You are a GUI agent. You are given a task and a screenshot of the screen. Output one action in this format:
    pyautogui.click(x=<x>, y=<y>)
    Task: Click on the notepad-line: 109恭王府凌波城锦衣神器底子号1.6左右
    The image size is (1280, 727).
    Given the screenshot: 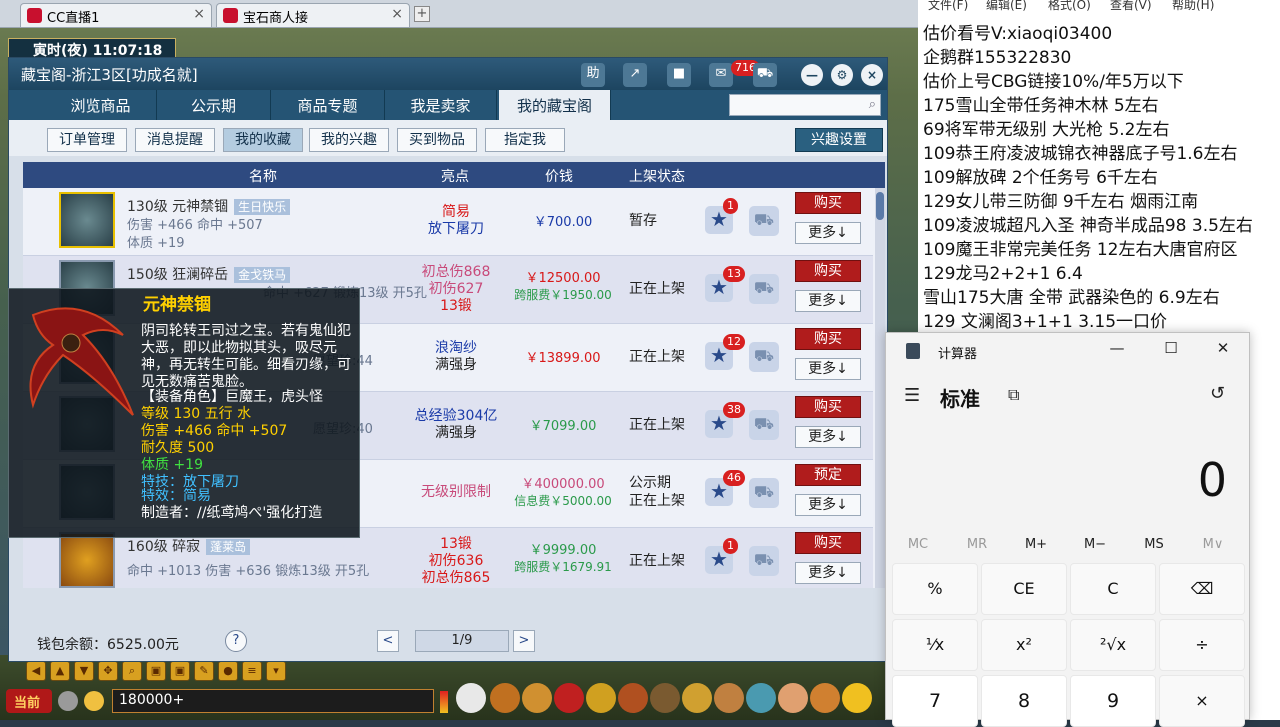 What is the action you would take?
    pyautogui.click(x=1080, y=151)
    